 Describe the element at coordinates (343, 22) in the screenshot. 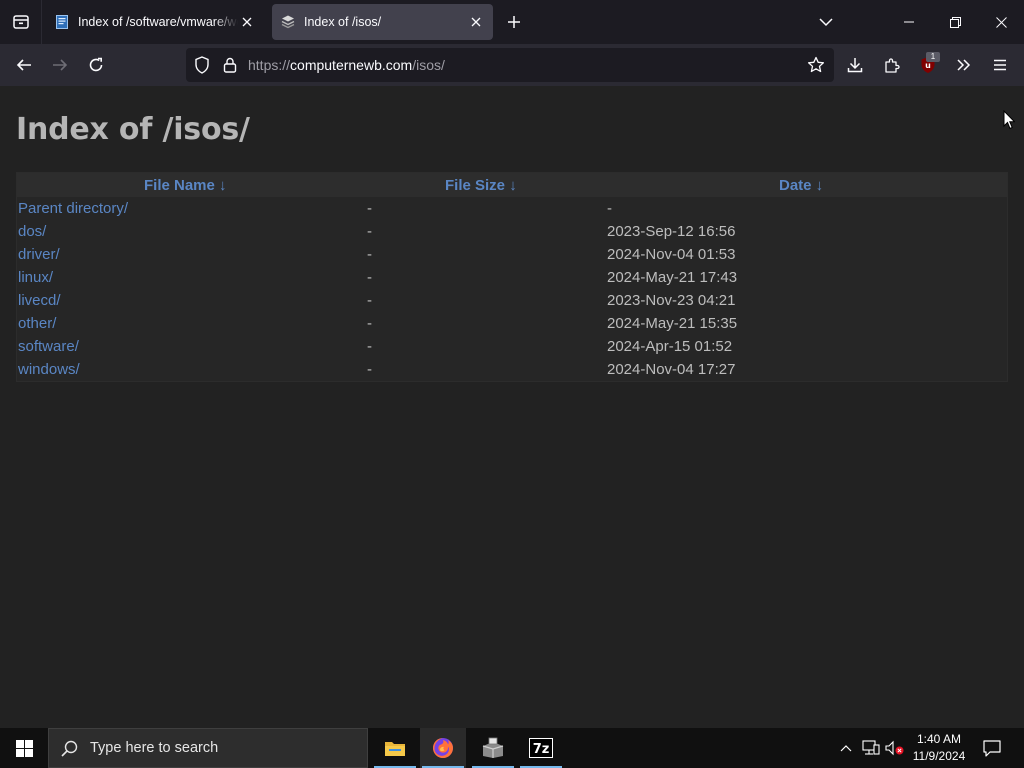

I see `tab-title: Index of /isos/` at that location.